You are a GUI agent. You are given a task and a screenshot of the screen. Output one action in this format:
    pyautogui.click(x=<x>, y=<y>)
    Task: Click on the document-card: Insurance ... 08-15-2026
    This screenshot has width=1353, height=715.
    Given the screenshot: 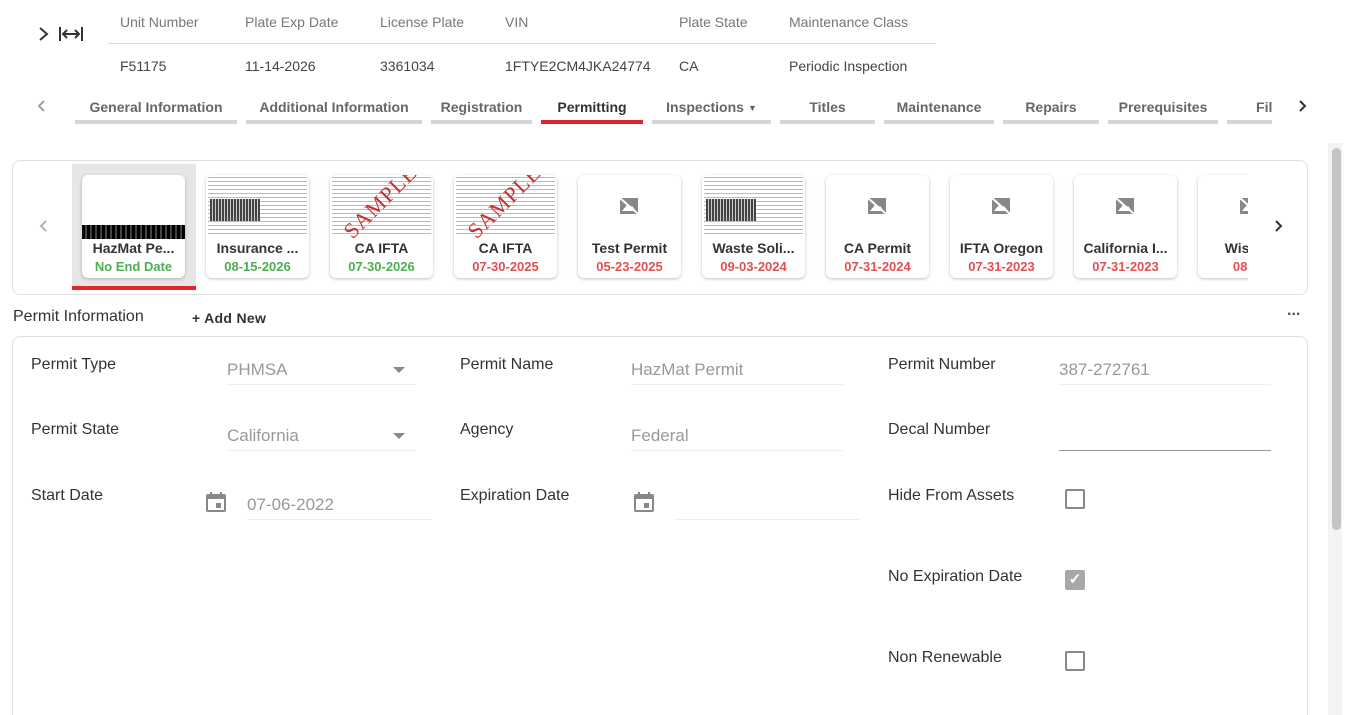 What is the action you would take?
    pyautogui.click(x=257, y=226)
    